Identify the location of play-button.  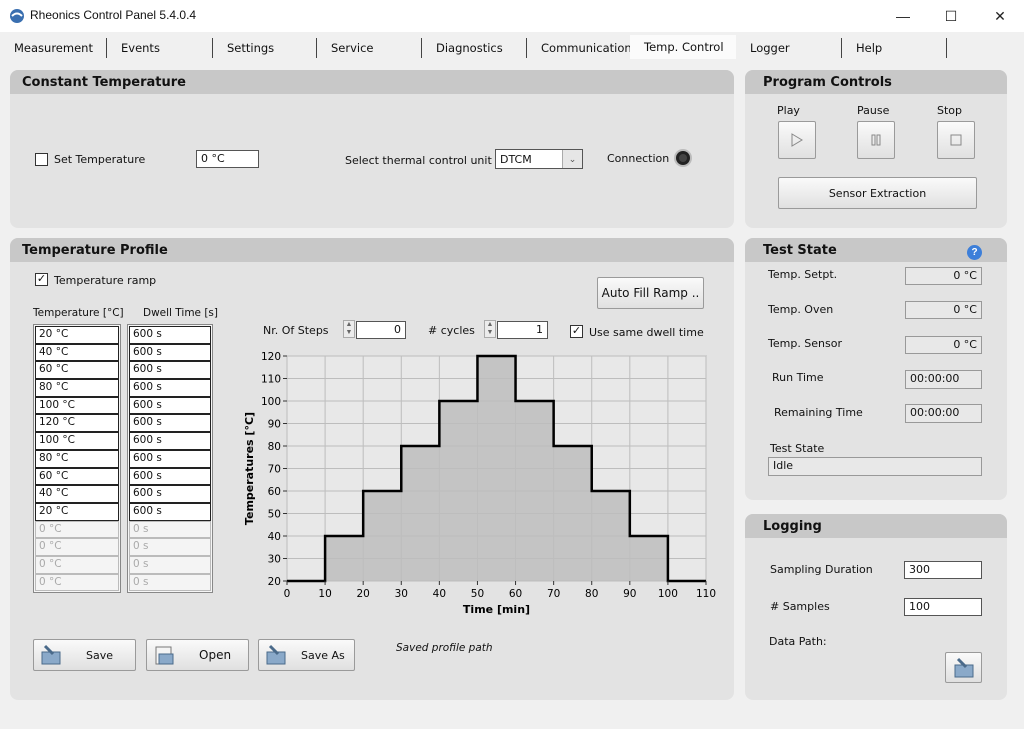
(797, 140).